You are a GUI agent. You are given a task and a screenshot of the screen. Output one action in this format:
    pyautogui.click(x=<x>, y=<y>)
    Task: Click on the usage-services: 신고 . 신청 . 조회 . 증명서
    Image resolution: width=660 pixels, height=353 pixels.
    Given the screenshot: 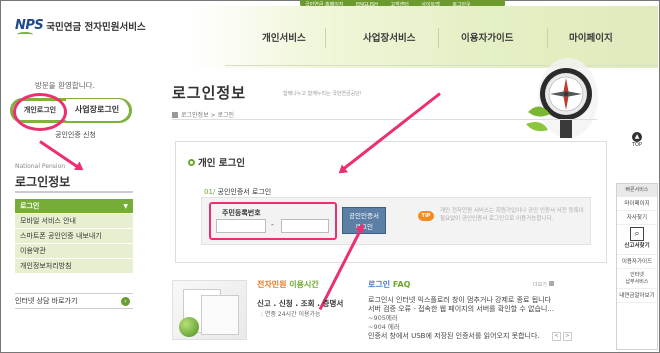 What is the action you would take?
    pyautogui.click(x=300, y=303)
    